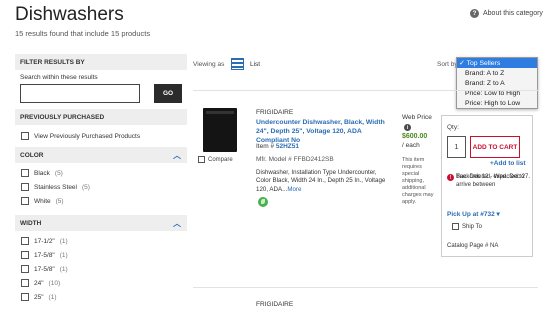 The height and width of the screenshot is (309, 550). Describe the element at coordinates (101, 173) in the screenshot. I see `color-option-black: Black (5)` at that location.